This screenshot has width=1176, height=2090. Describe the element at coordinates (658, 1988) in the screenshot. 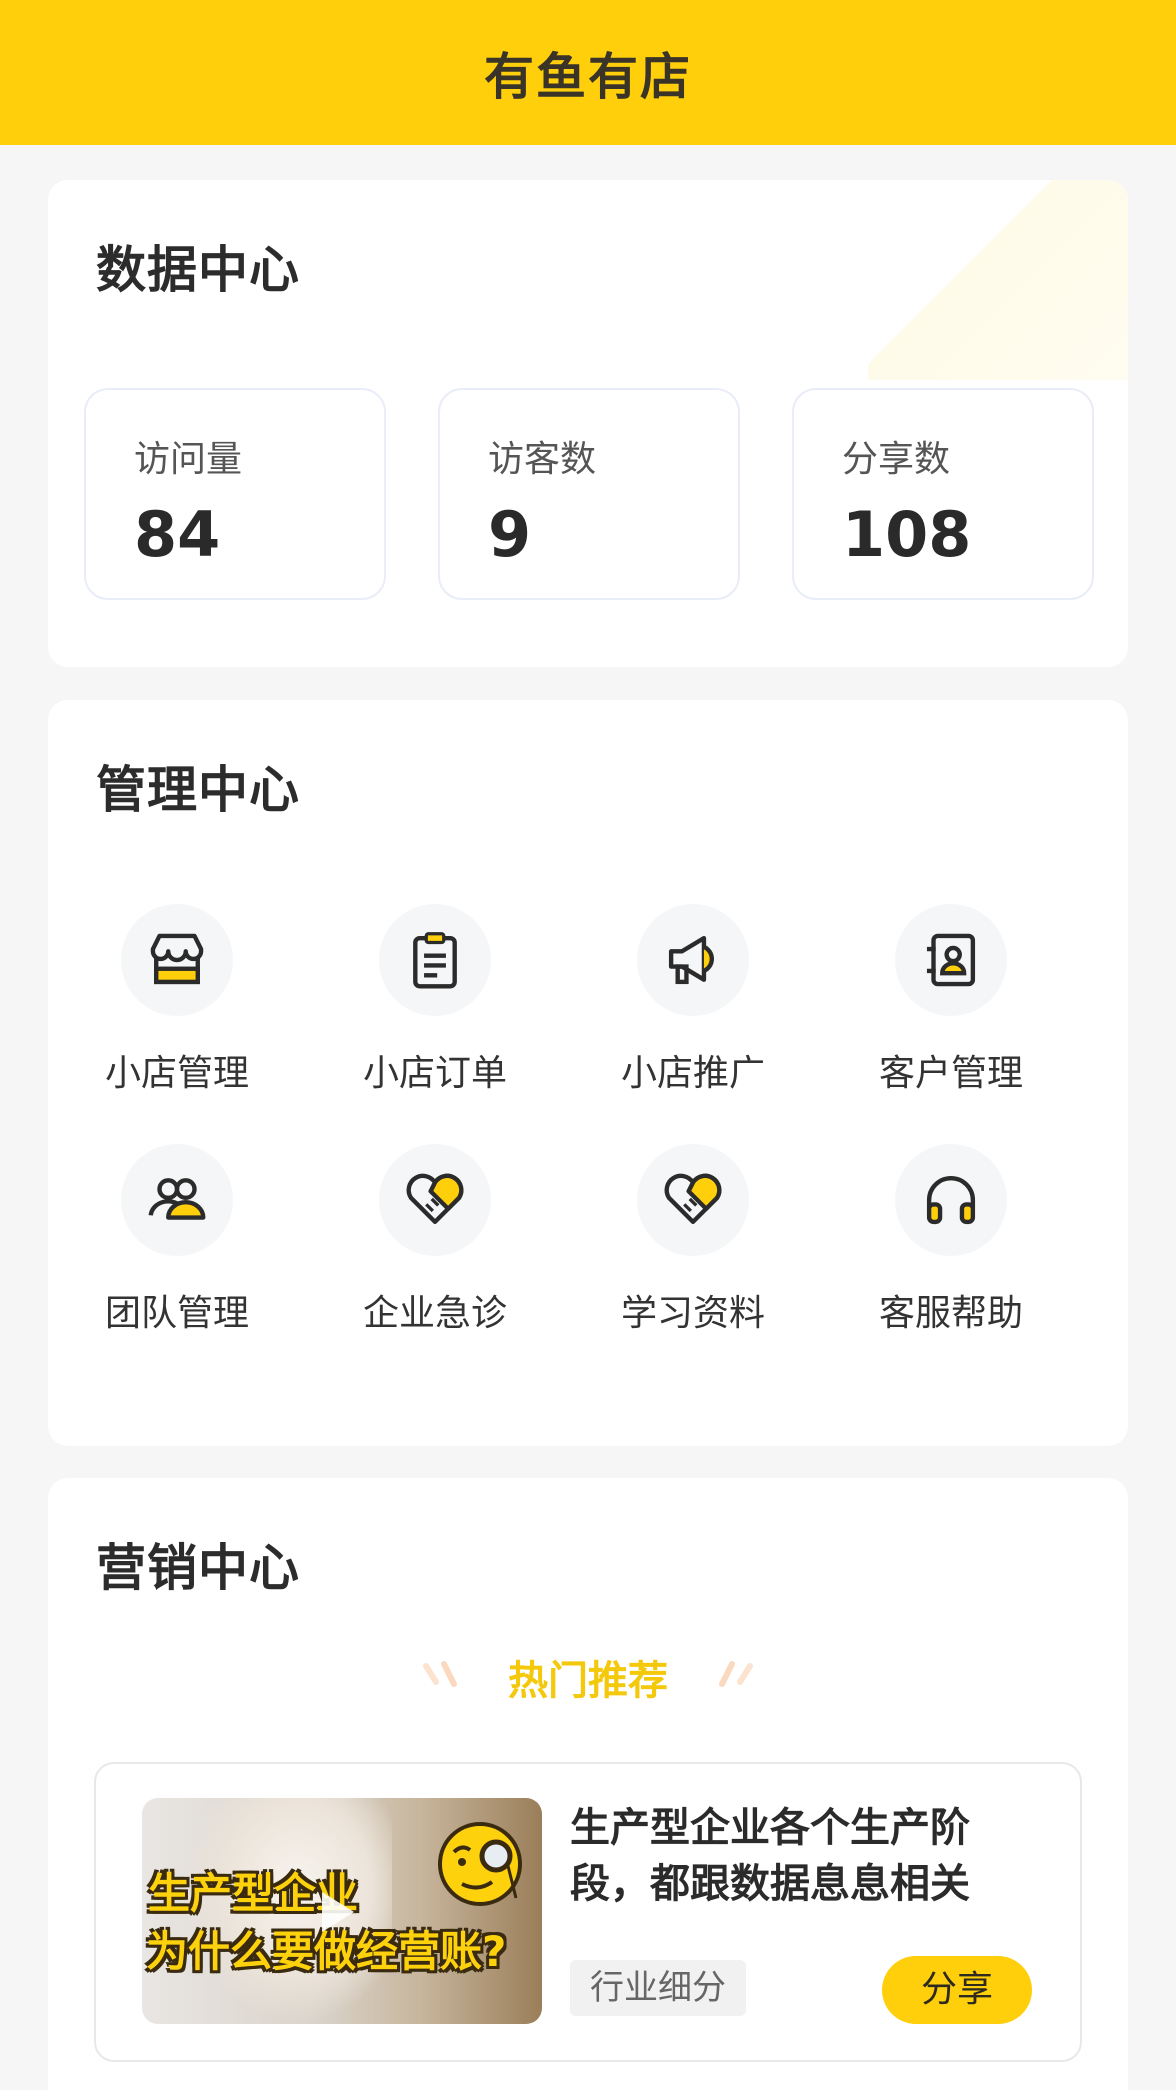

I see `category-tag: 行业细分` at that location.